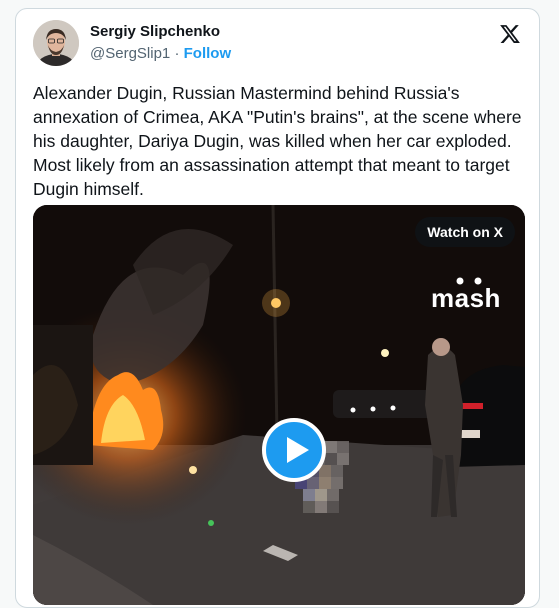 The image size is (559, 608). What do you see at coordinates (208, 53) in the screenshot?
I see `follow-button: Follow` at bounding box center [208, 53].